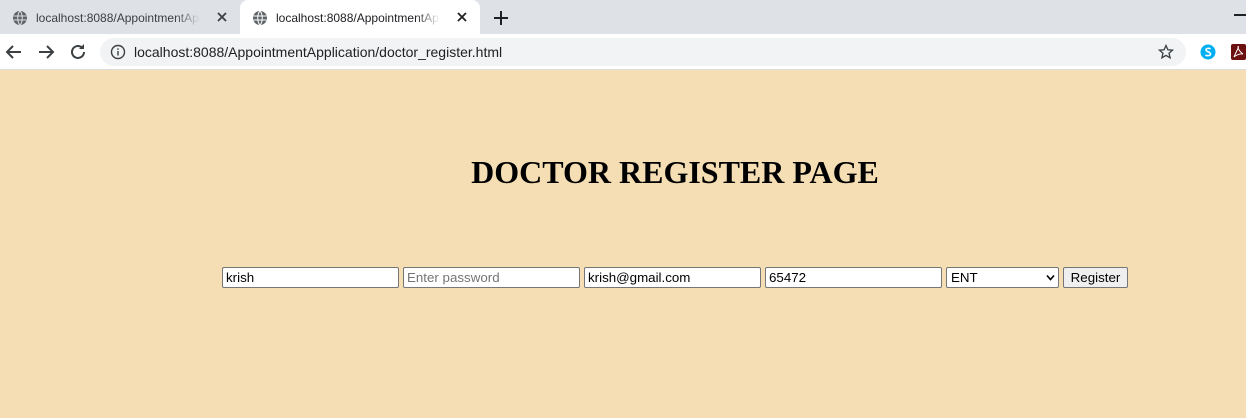 The width and height of the screenshot is (1246, 418). What do you see at coordinates (78, 52) in the screenshot?
I see `reload-icon` at bounding box center [78, 52].